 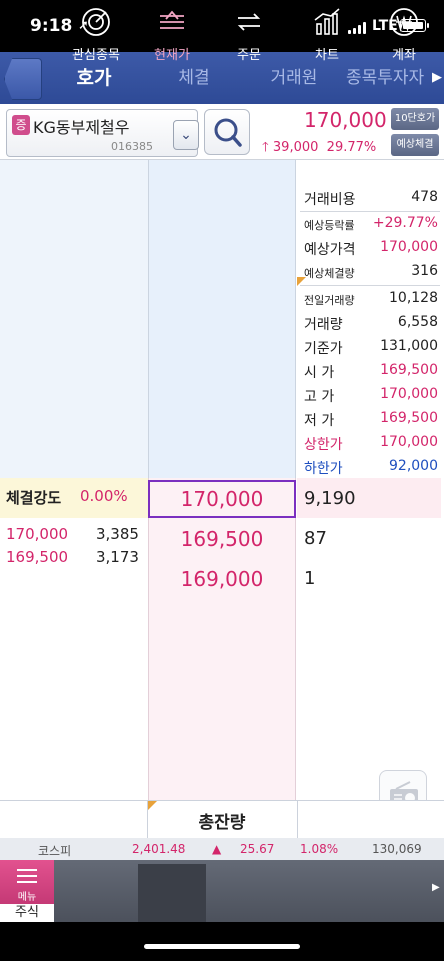 I want to click on chevron-down-icon: ⌄, so click(x=186, y=135).